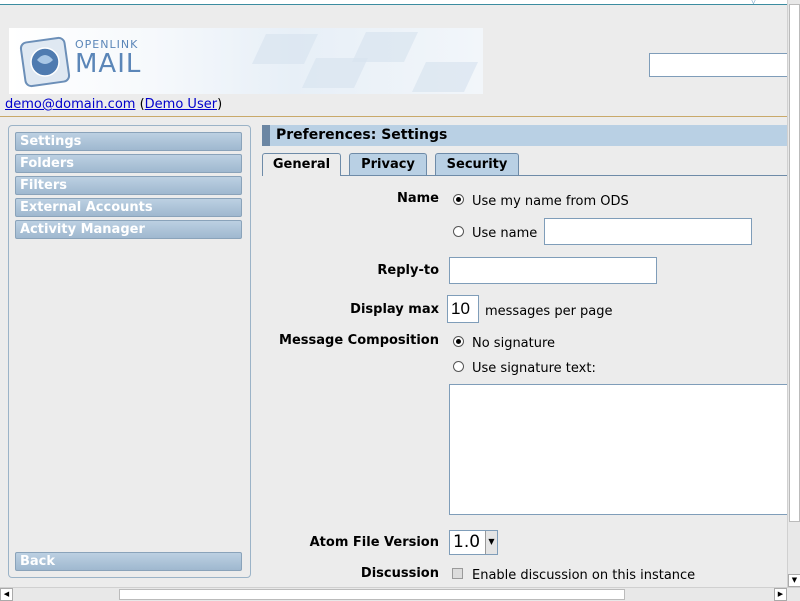  What do you see at coordinates (400, 2) in the screenshot?
I see `top-window-strip: ◊` at bounding box center [400, 2].